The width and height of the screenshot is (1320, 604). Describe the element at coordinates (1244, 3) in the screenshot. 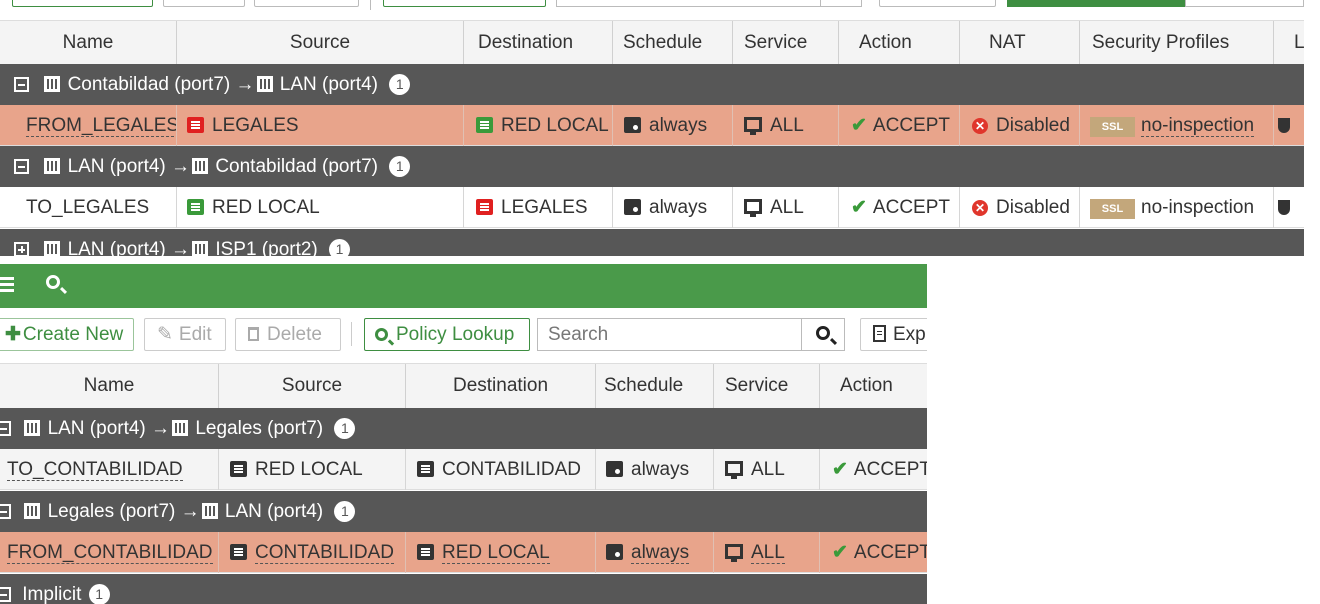

I see `view-toggle-partial` at that location.